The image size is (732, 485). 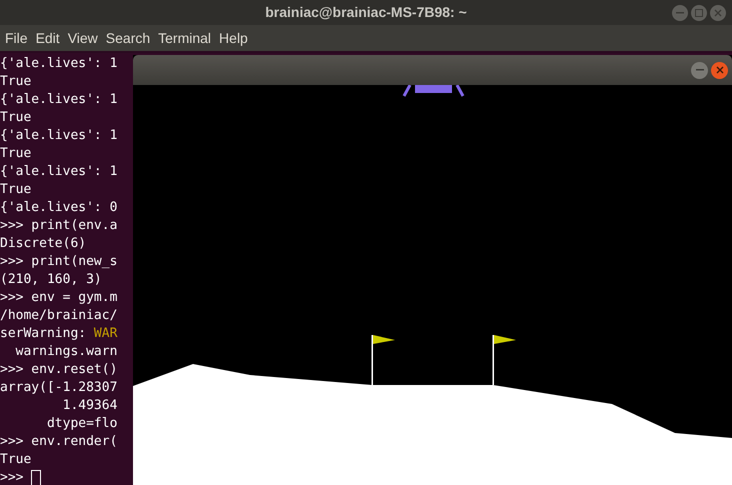 I want to click on menu-item: Edit, so click(x=47, y=38).